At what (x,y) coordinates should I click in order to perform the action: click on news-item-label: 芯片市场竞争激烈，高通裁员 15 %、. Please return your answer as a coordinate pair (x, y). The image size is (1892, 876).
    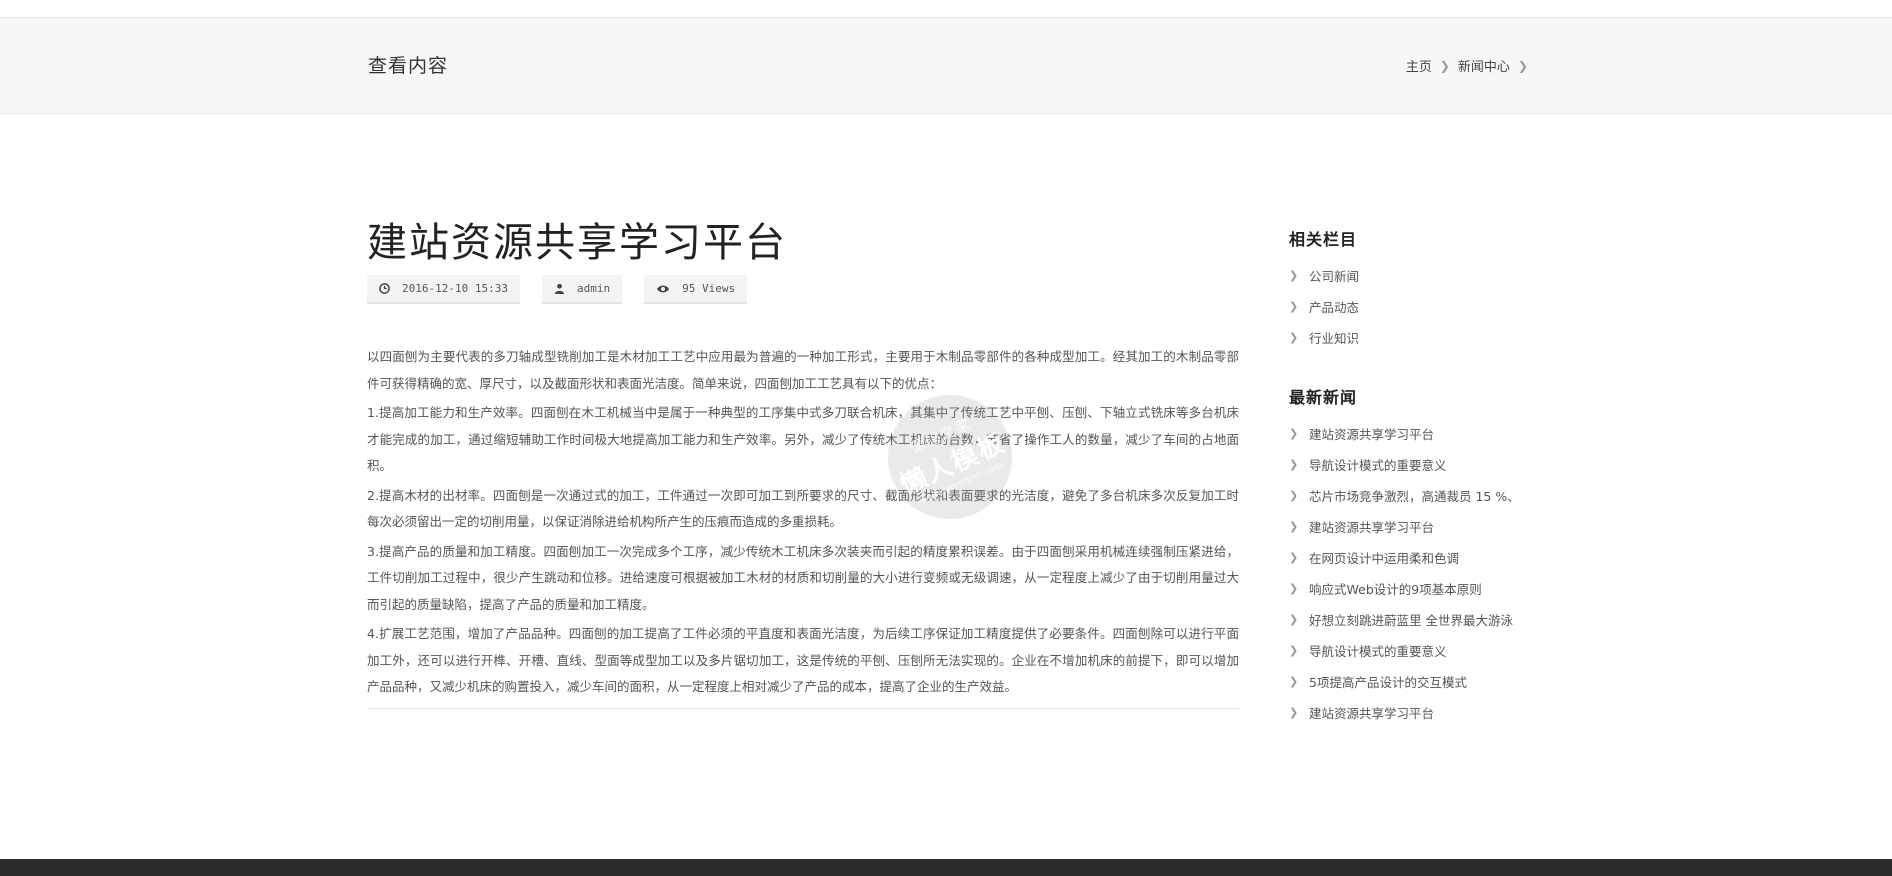
    Looking at the image, I should click on (1414, 496).